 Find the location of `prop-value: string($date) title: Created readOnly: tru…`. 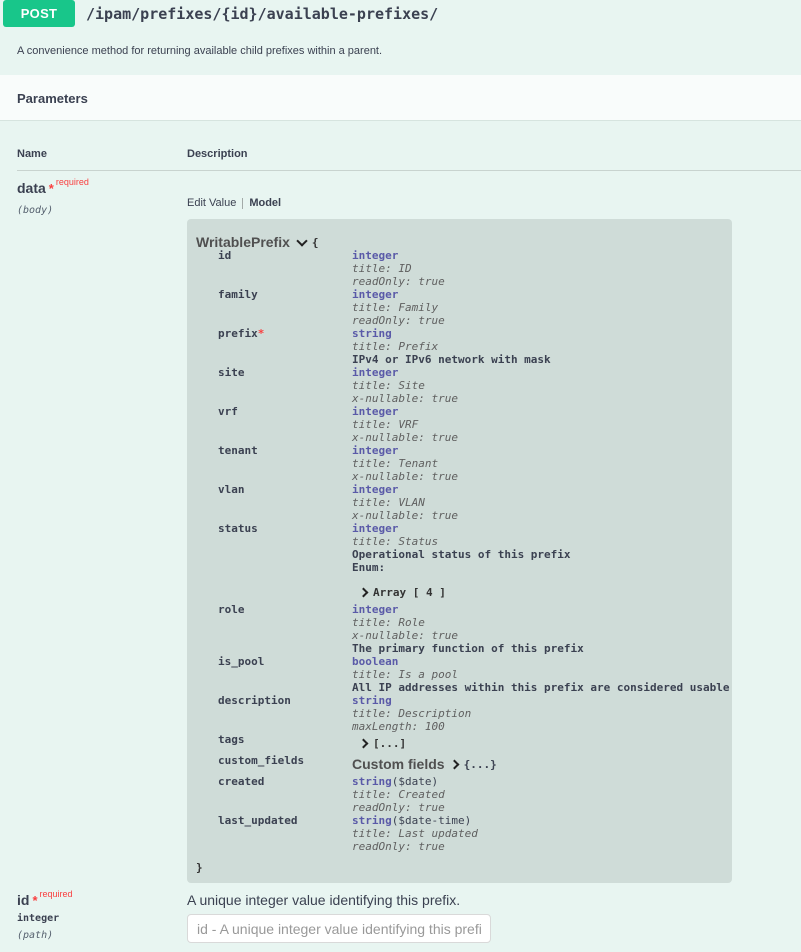

prop-value: string($date) title: Created readOnly: tru… is located at coordinates (398, 794).